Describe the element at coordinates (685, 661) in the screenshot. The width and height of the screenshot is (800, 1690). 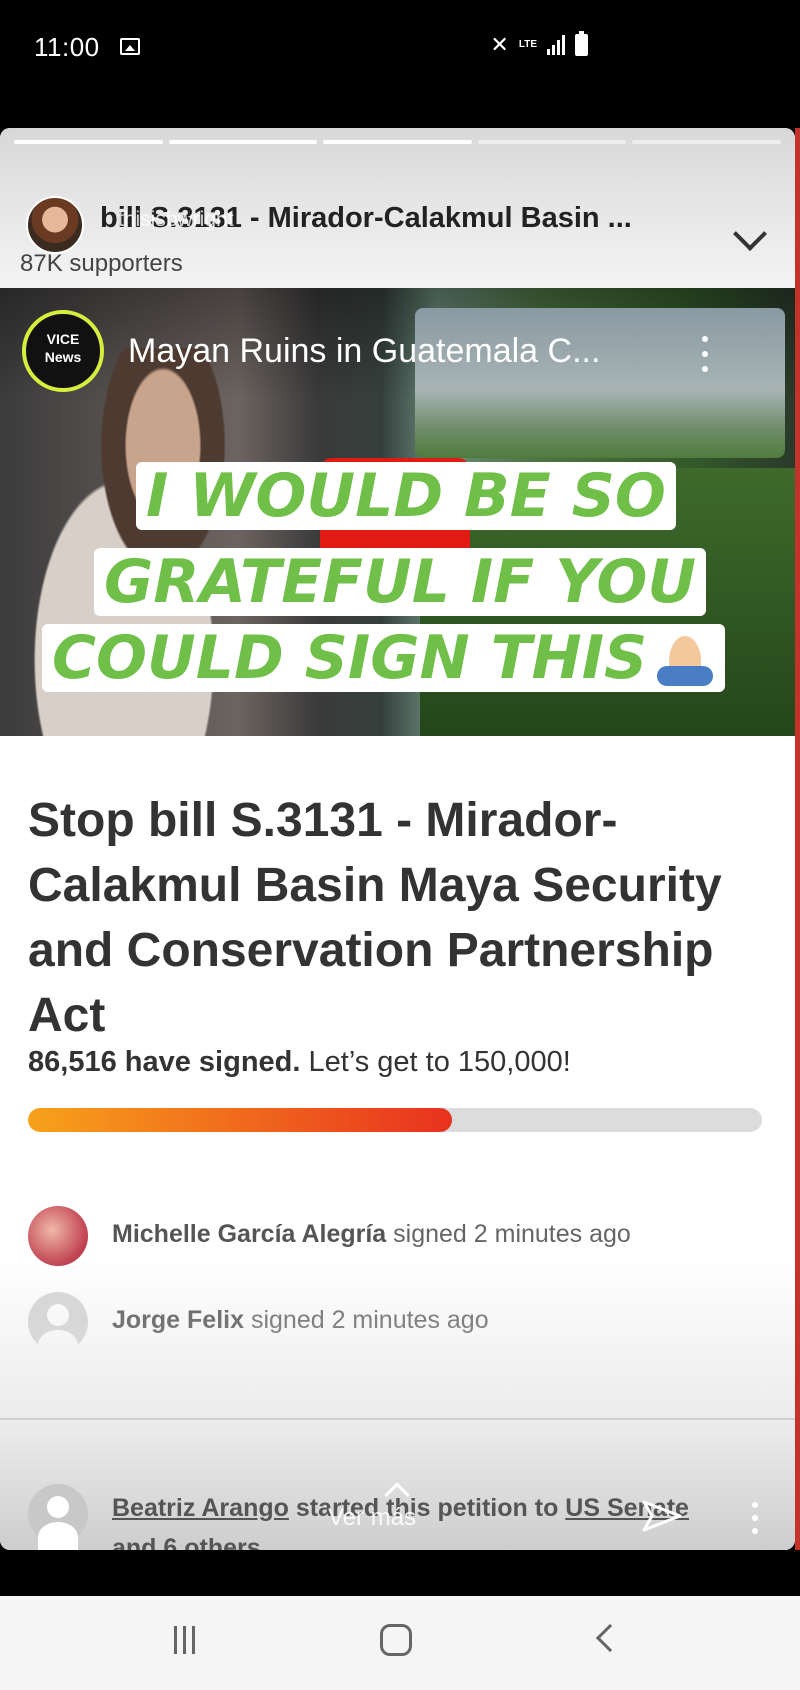
I see `praying-hands-icon` at that location.